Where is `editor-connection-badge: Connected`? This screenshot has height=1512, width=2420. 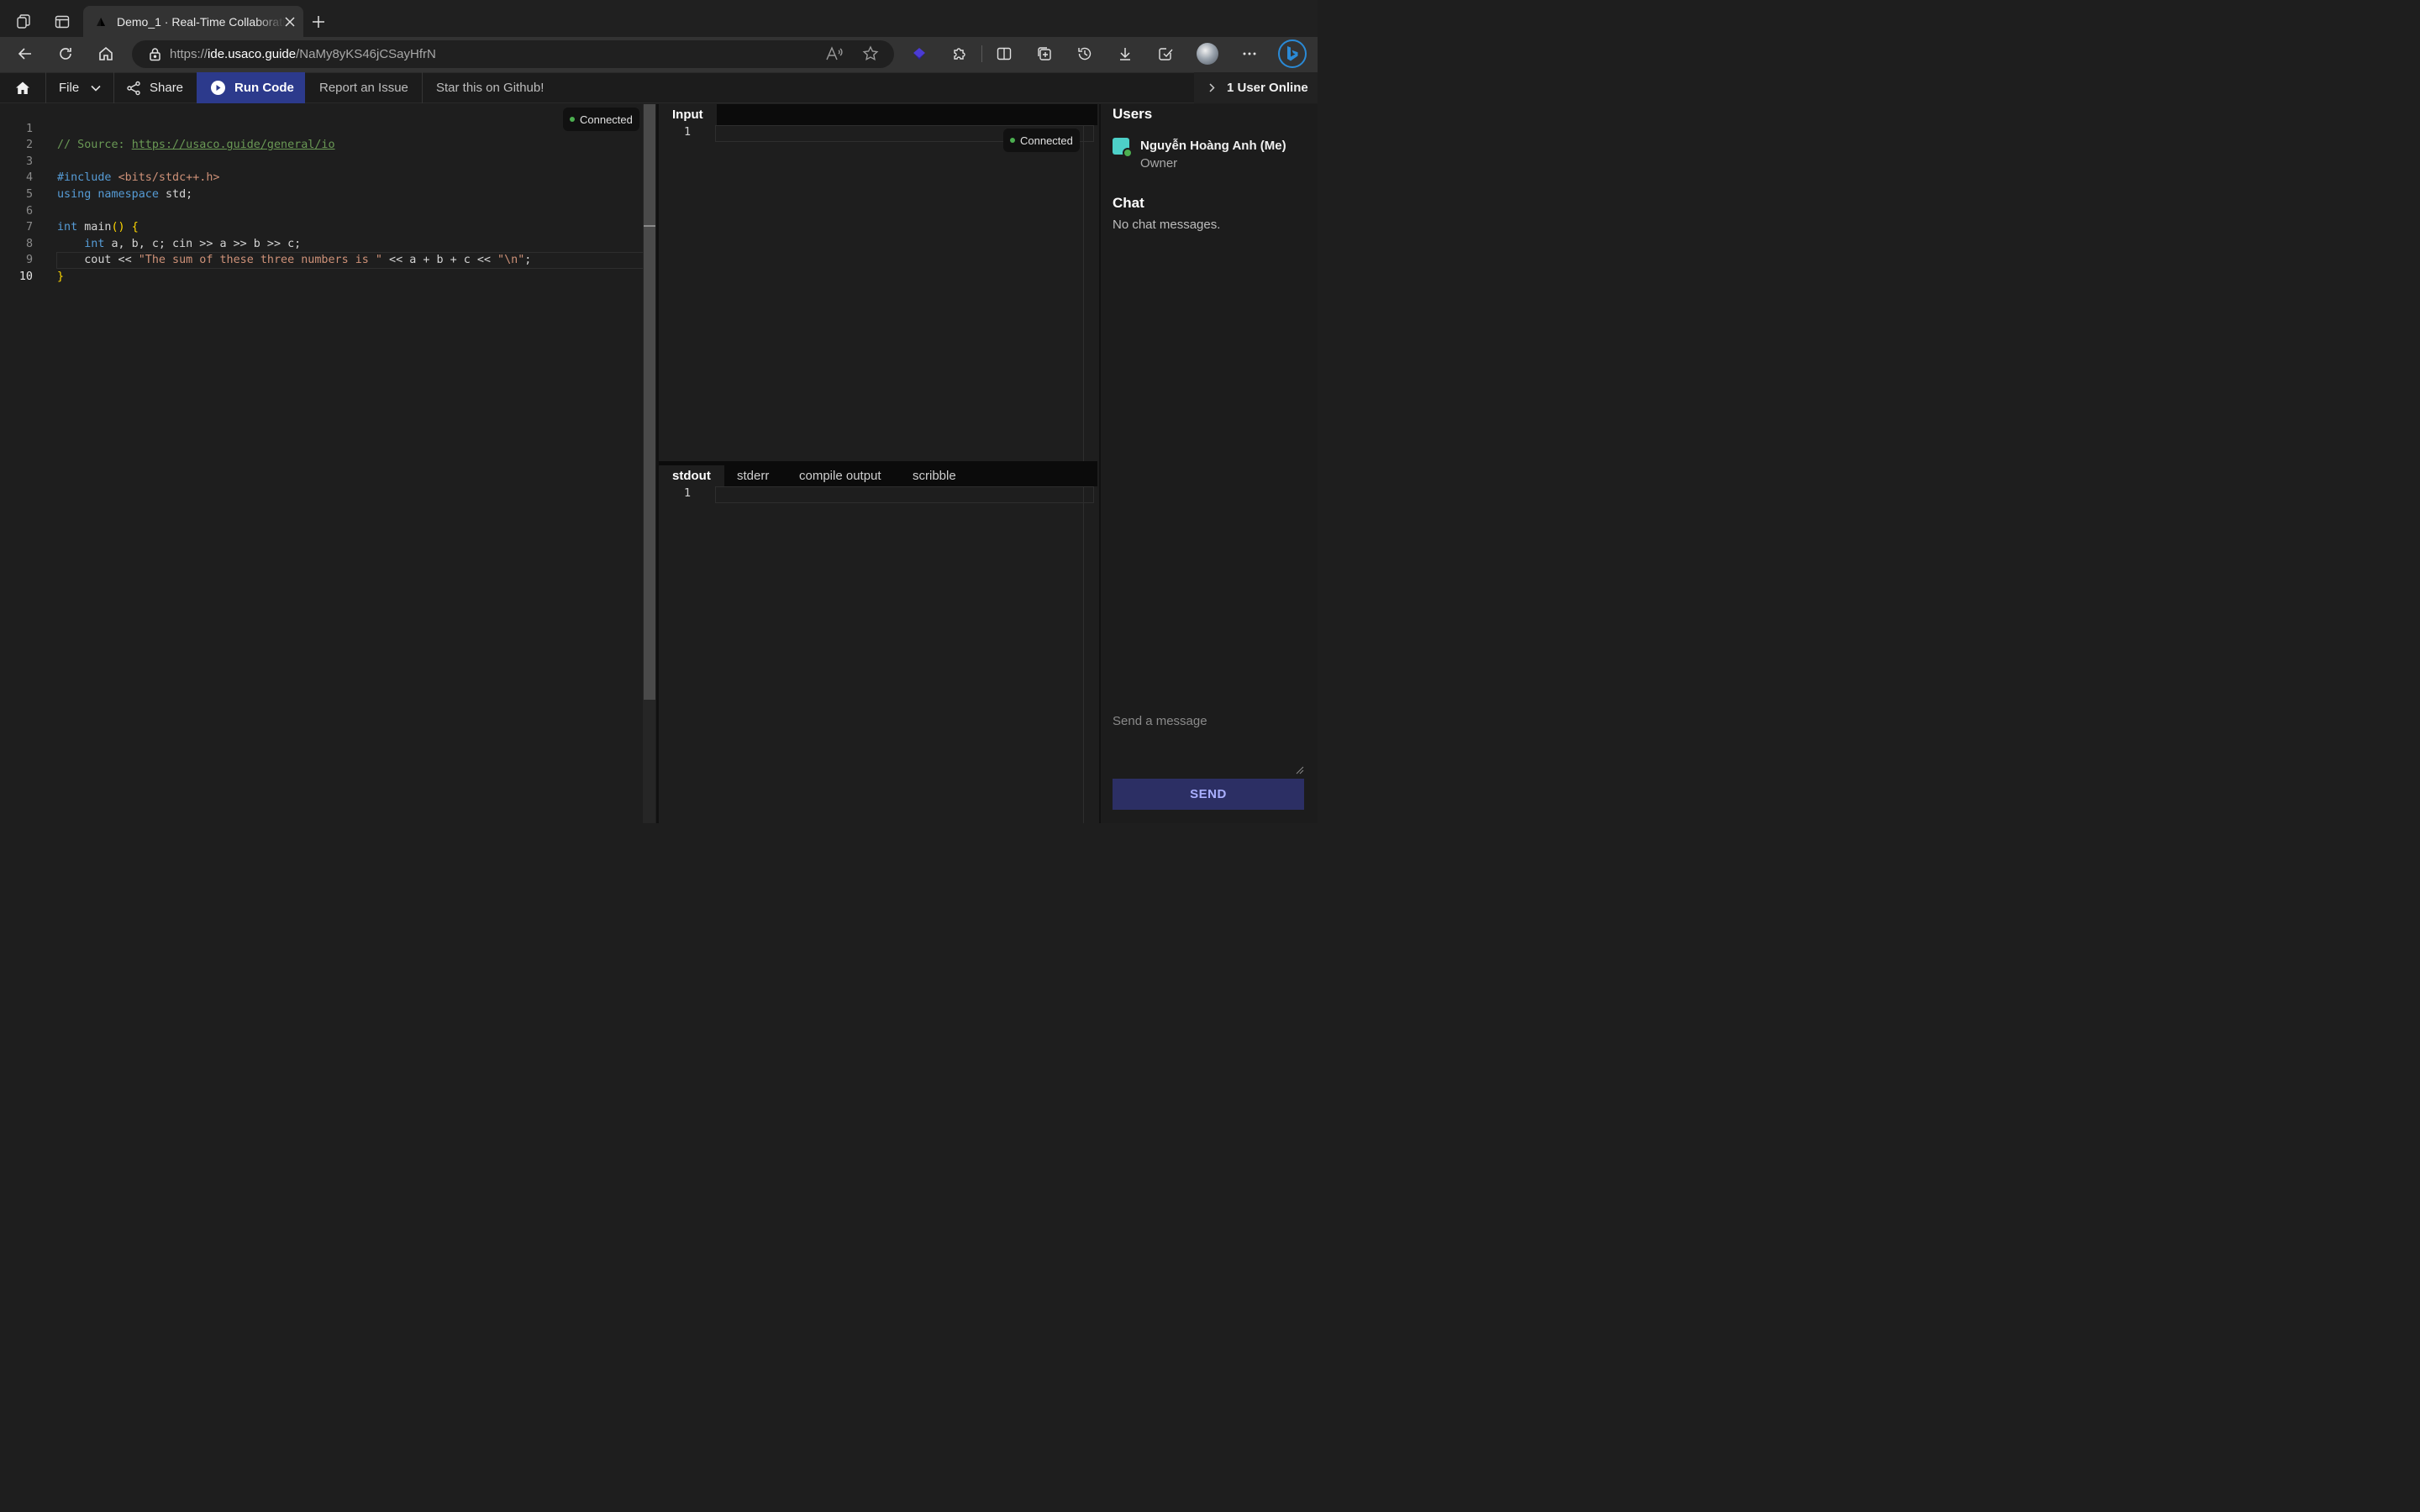 editor-connection-badge: Connected is located at coordinates (601, 119).